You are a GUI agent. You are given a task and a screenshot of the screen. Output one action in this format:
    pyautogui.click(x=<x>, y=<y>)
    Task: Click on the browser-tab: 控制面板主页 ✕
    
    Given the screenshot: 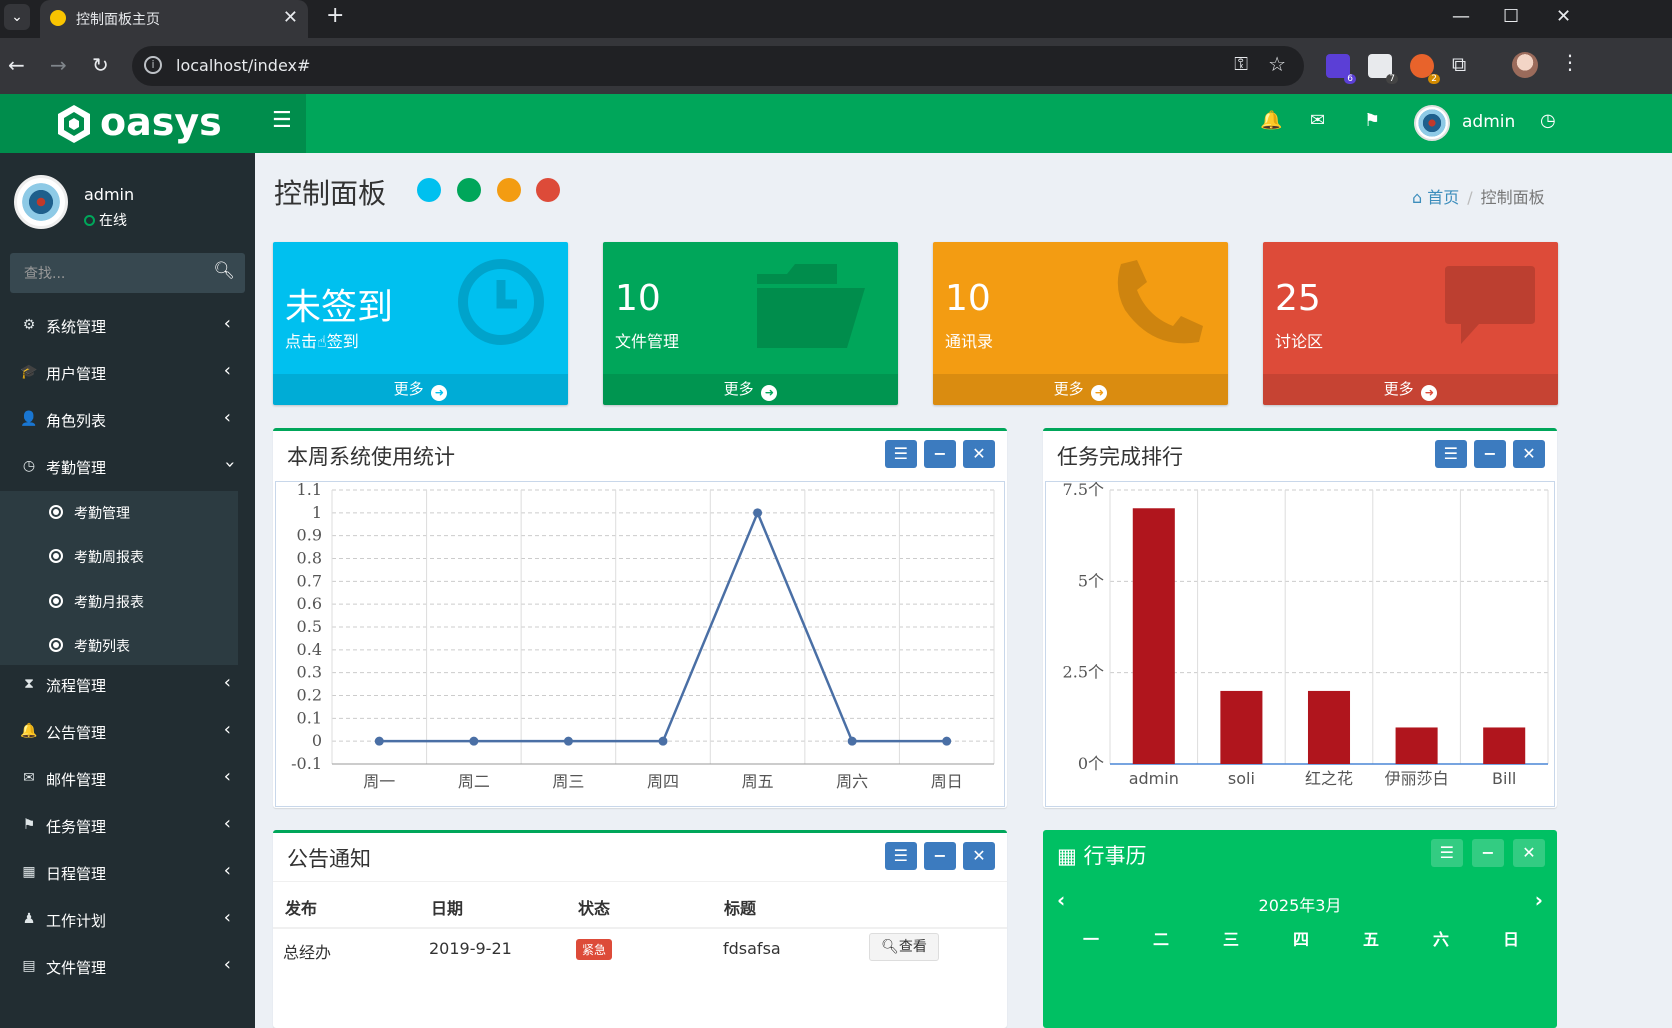 What is the action you would take?
    pyautogui.click(x=174, y=19)
    